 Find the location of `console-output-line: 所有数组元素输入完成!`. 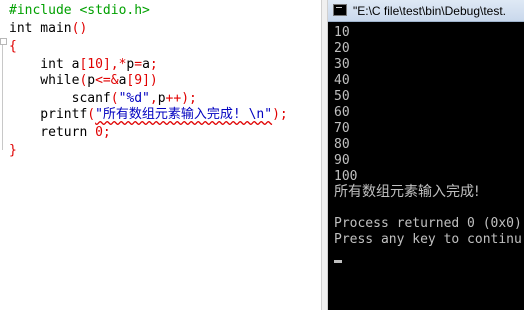

console-output-line: 所有数组元素输入完成! is located at coordinates (407, 192).